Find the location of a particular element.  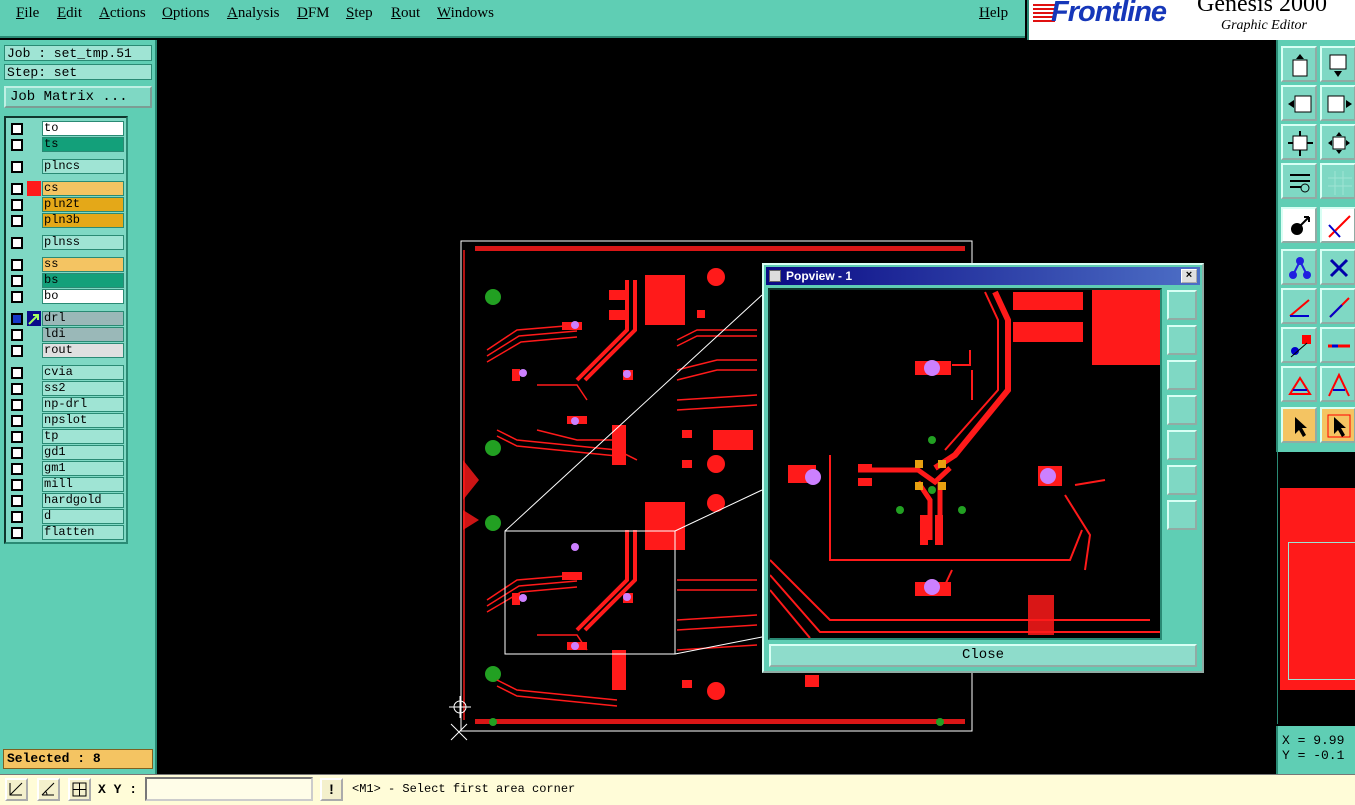

pan-right-icon is located at coordinates (1337, 103).